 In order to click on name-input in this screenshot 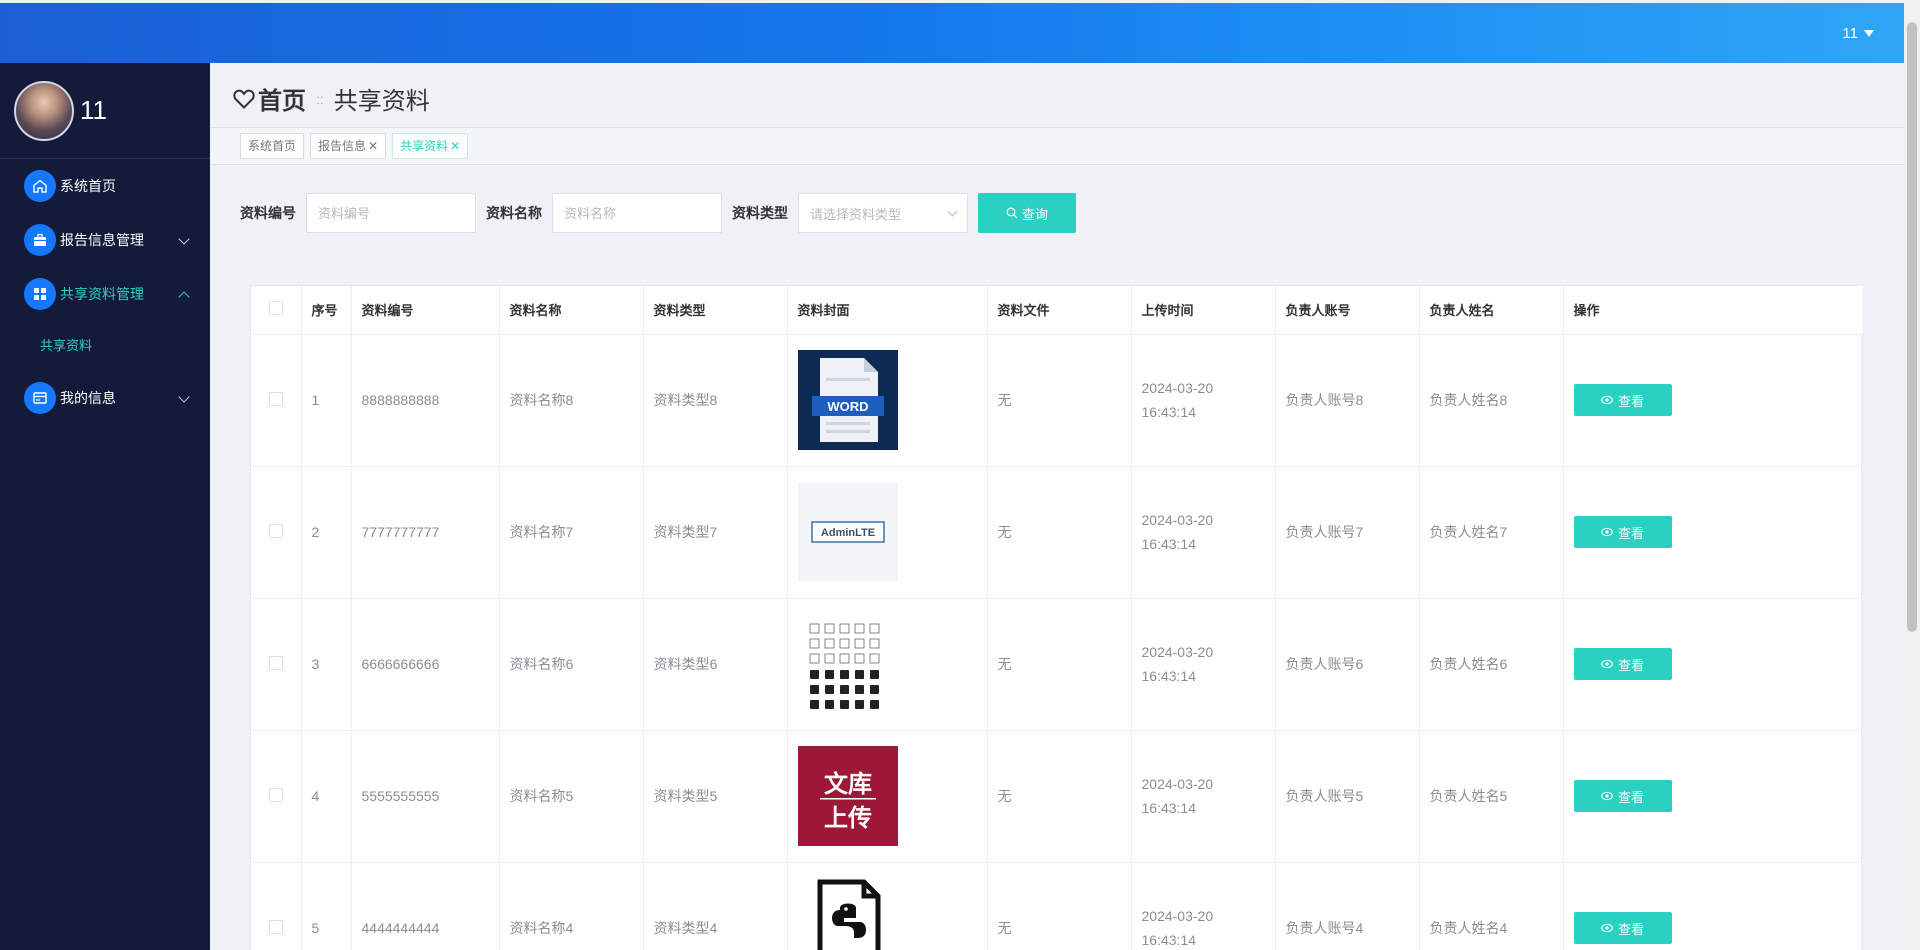, I will do `click(637, 213)`.